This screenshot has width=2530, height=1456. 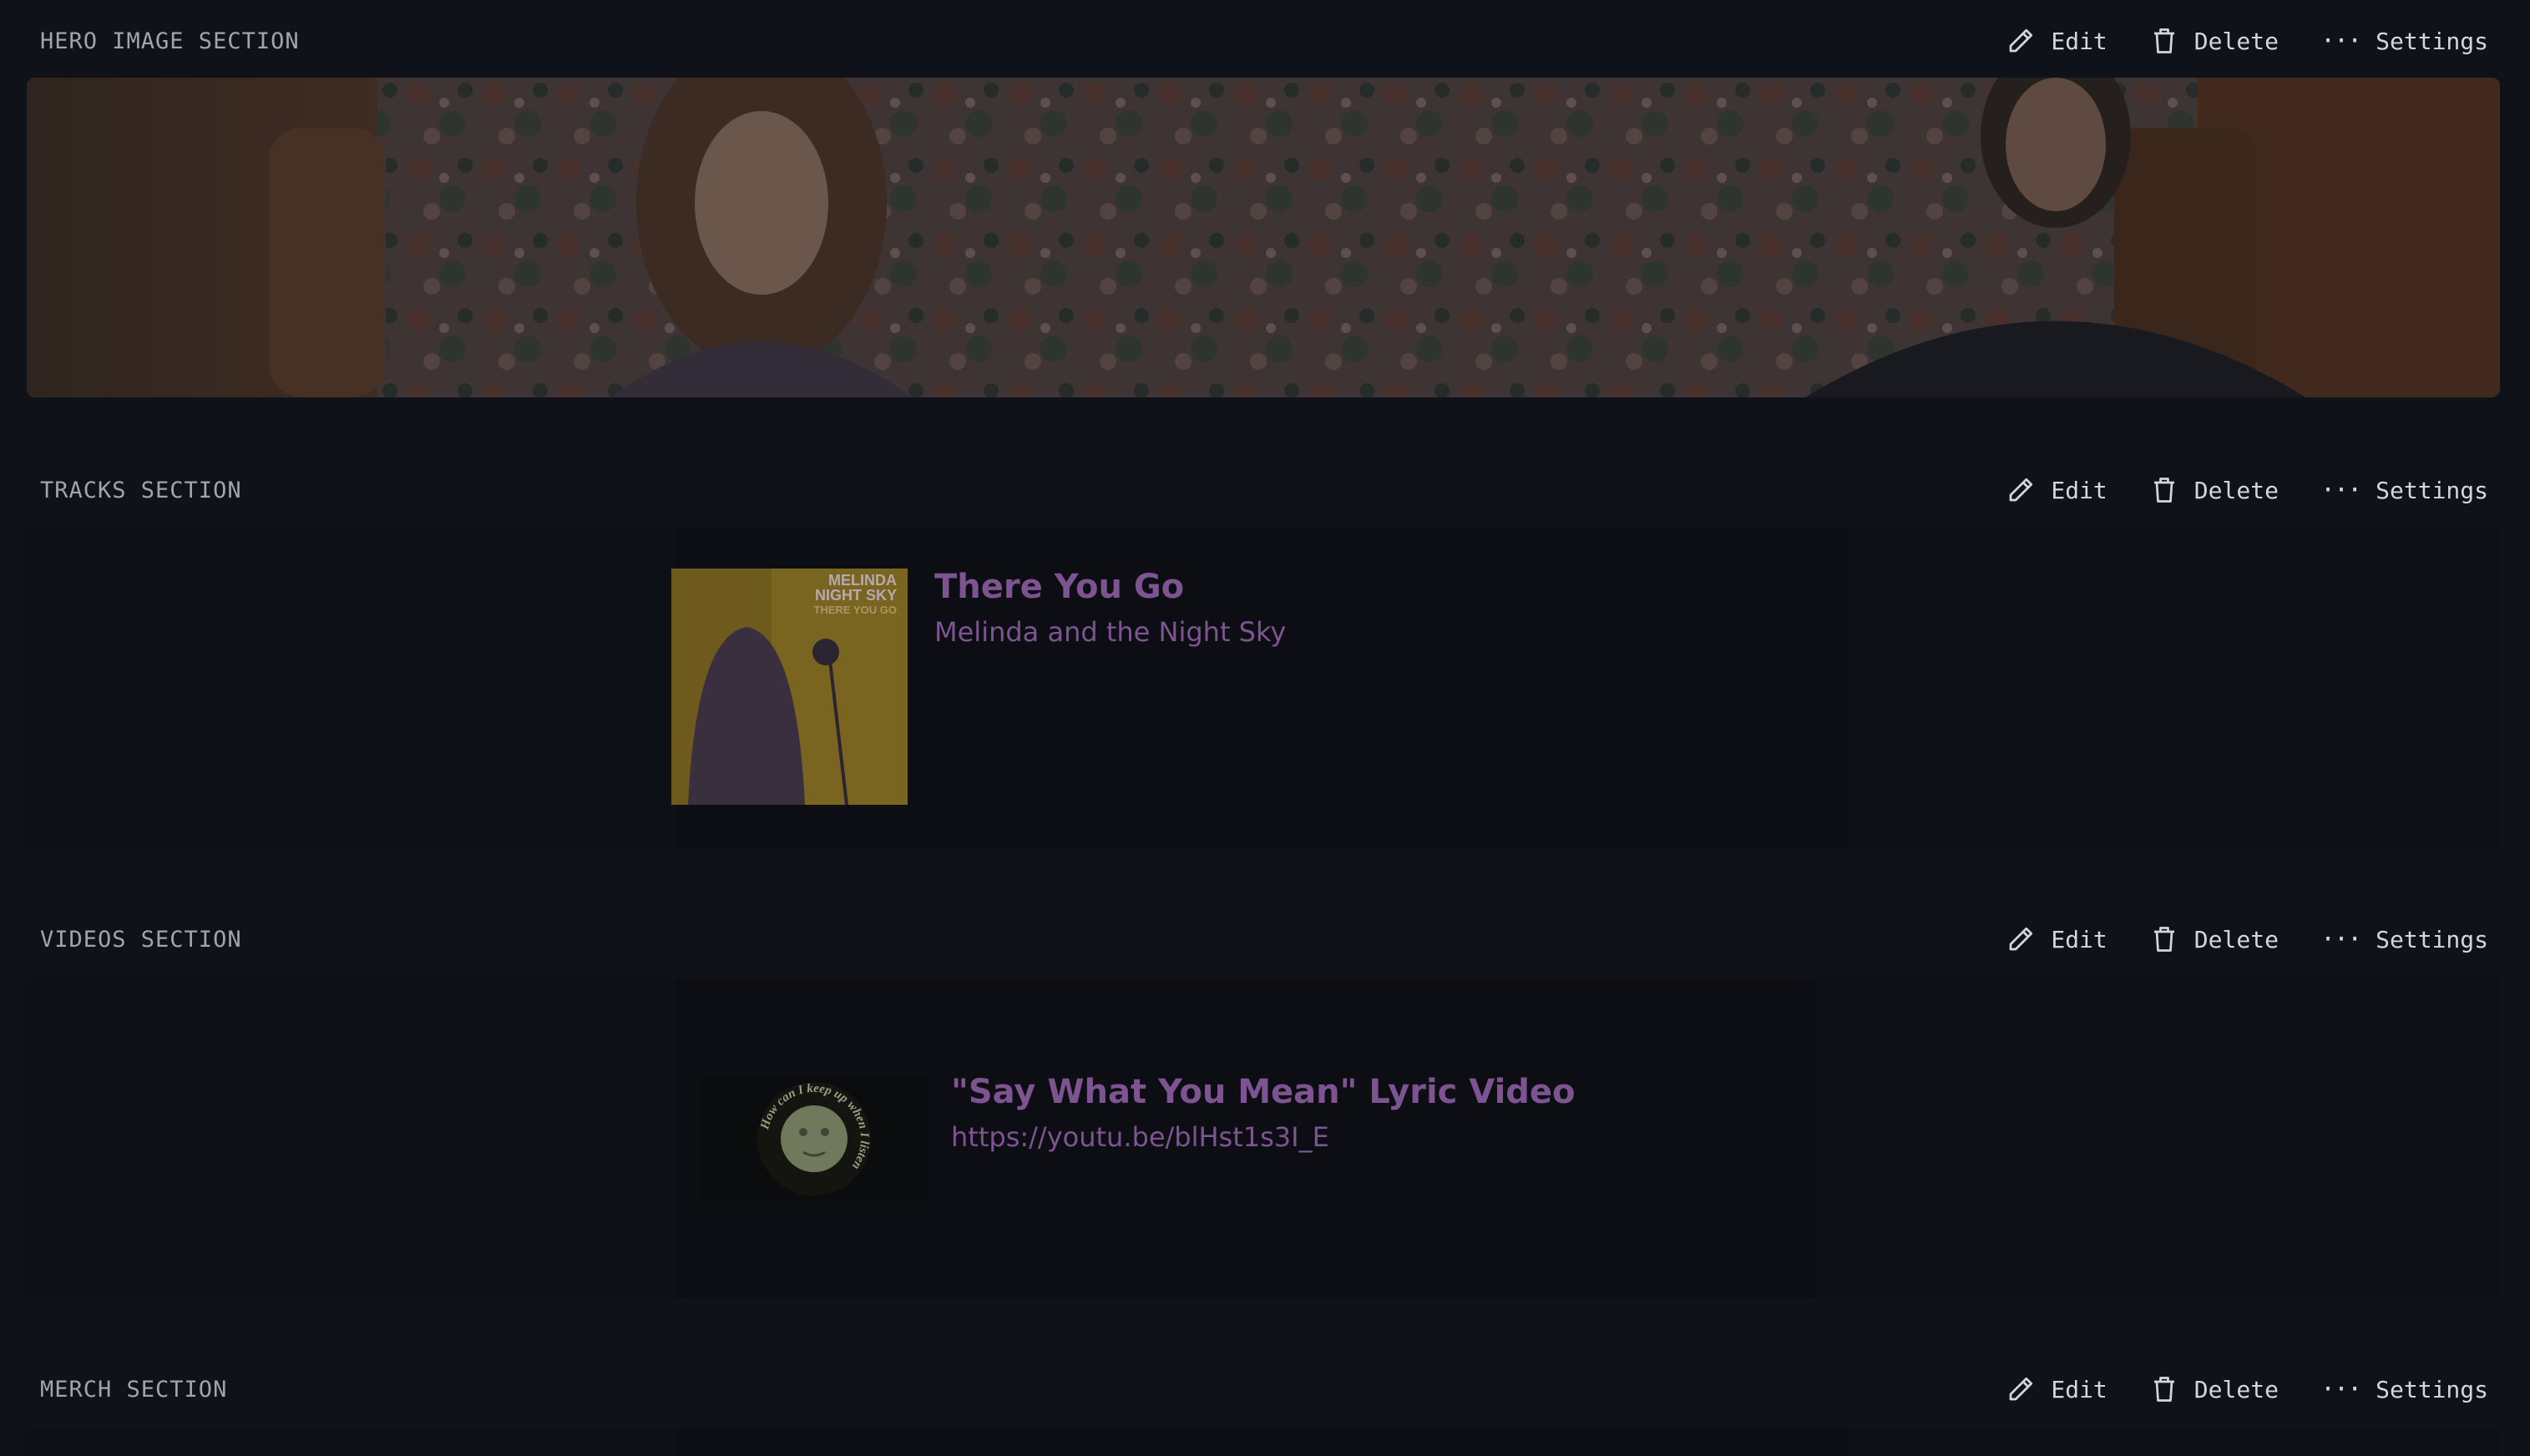 I want to click on section-title: VIDEOS SECTION, so click(x=141, y=939).